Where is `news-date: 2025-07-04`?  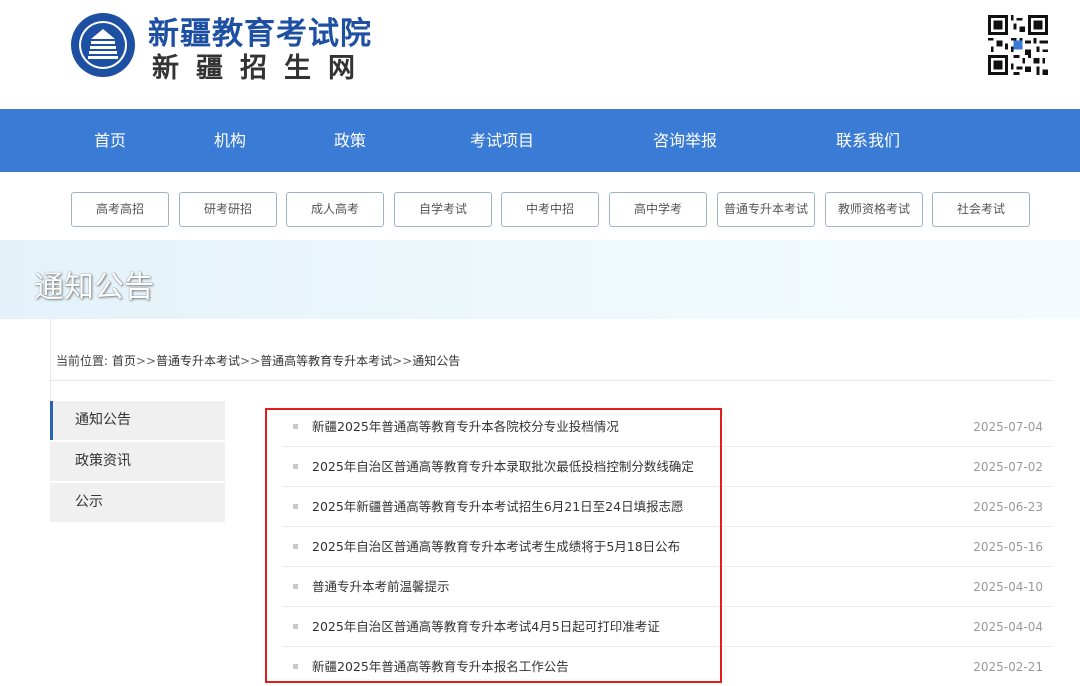
news-date: 2025-07-04 is located at coordinates (1008, 427).